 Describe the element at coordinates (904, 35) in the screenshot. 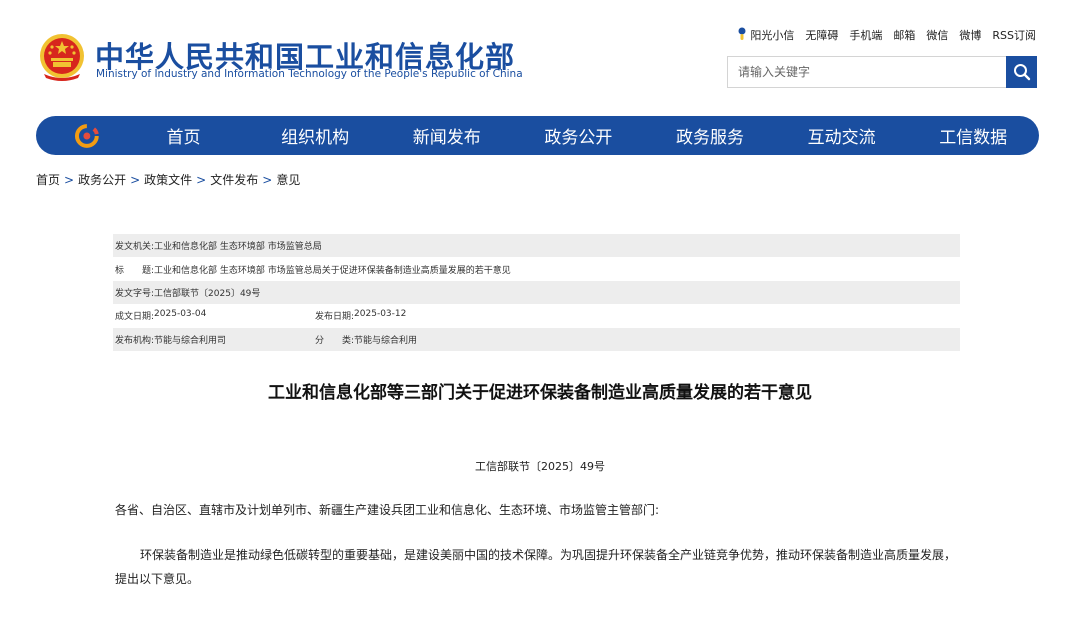

I see `top-link-mailbox: 邮箱` at that location.